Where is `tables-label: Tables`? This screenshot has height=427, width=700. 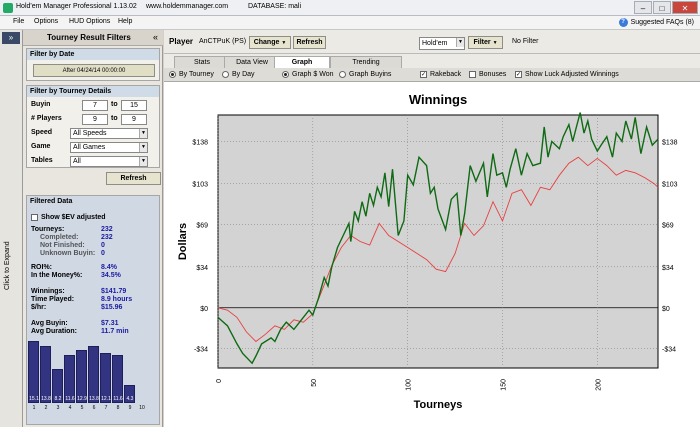
tables-label: Tables is located at coordinates (42, 160).